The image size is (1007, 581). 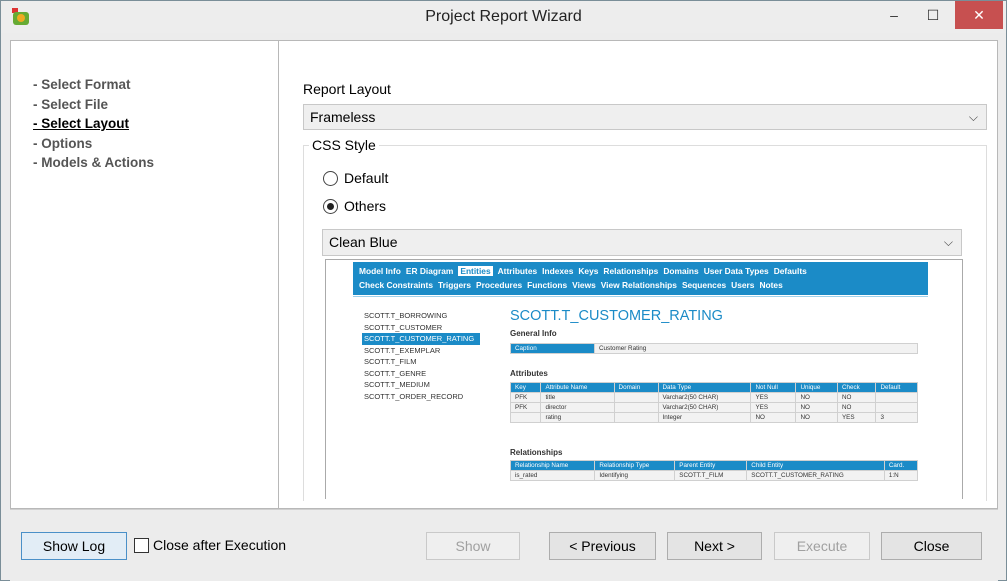 What do you see at coordinates (63, 143) in the screenshot?
I see `step-item: - Options` at bounding box center [63, 143].